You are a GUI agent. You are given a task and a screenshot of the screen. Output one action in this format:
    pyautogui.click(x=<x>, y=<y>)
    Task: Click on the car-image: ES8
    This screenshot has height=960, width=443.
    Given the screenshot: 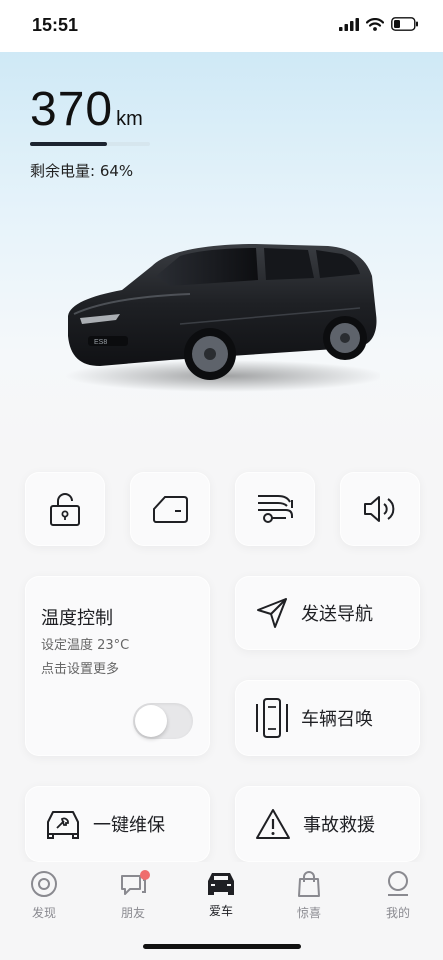 What is the action you would take?
    pyautogui.click(x=220, y=316)
    